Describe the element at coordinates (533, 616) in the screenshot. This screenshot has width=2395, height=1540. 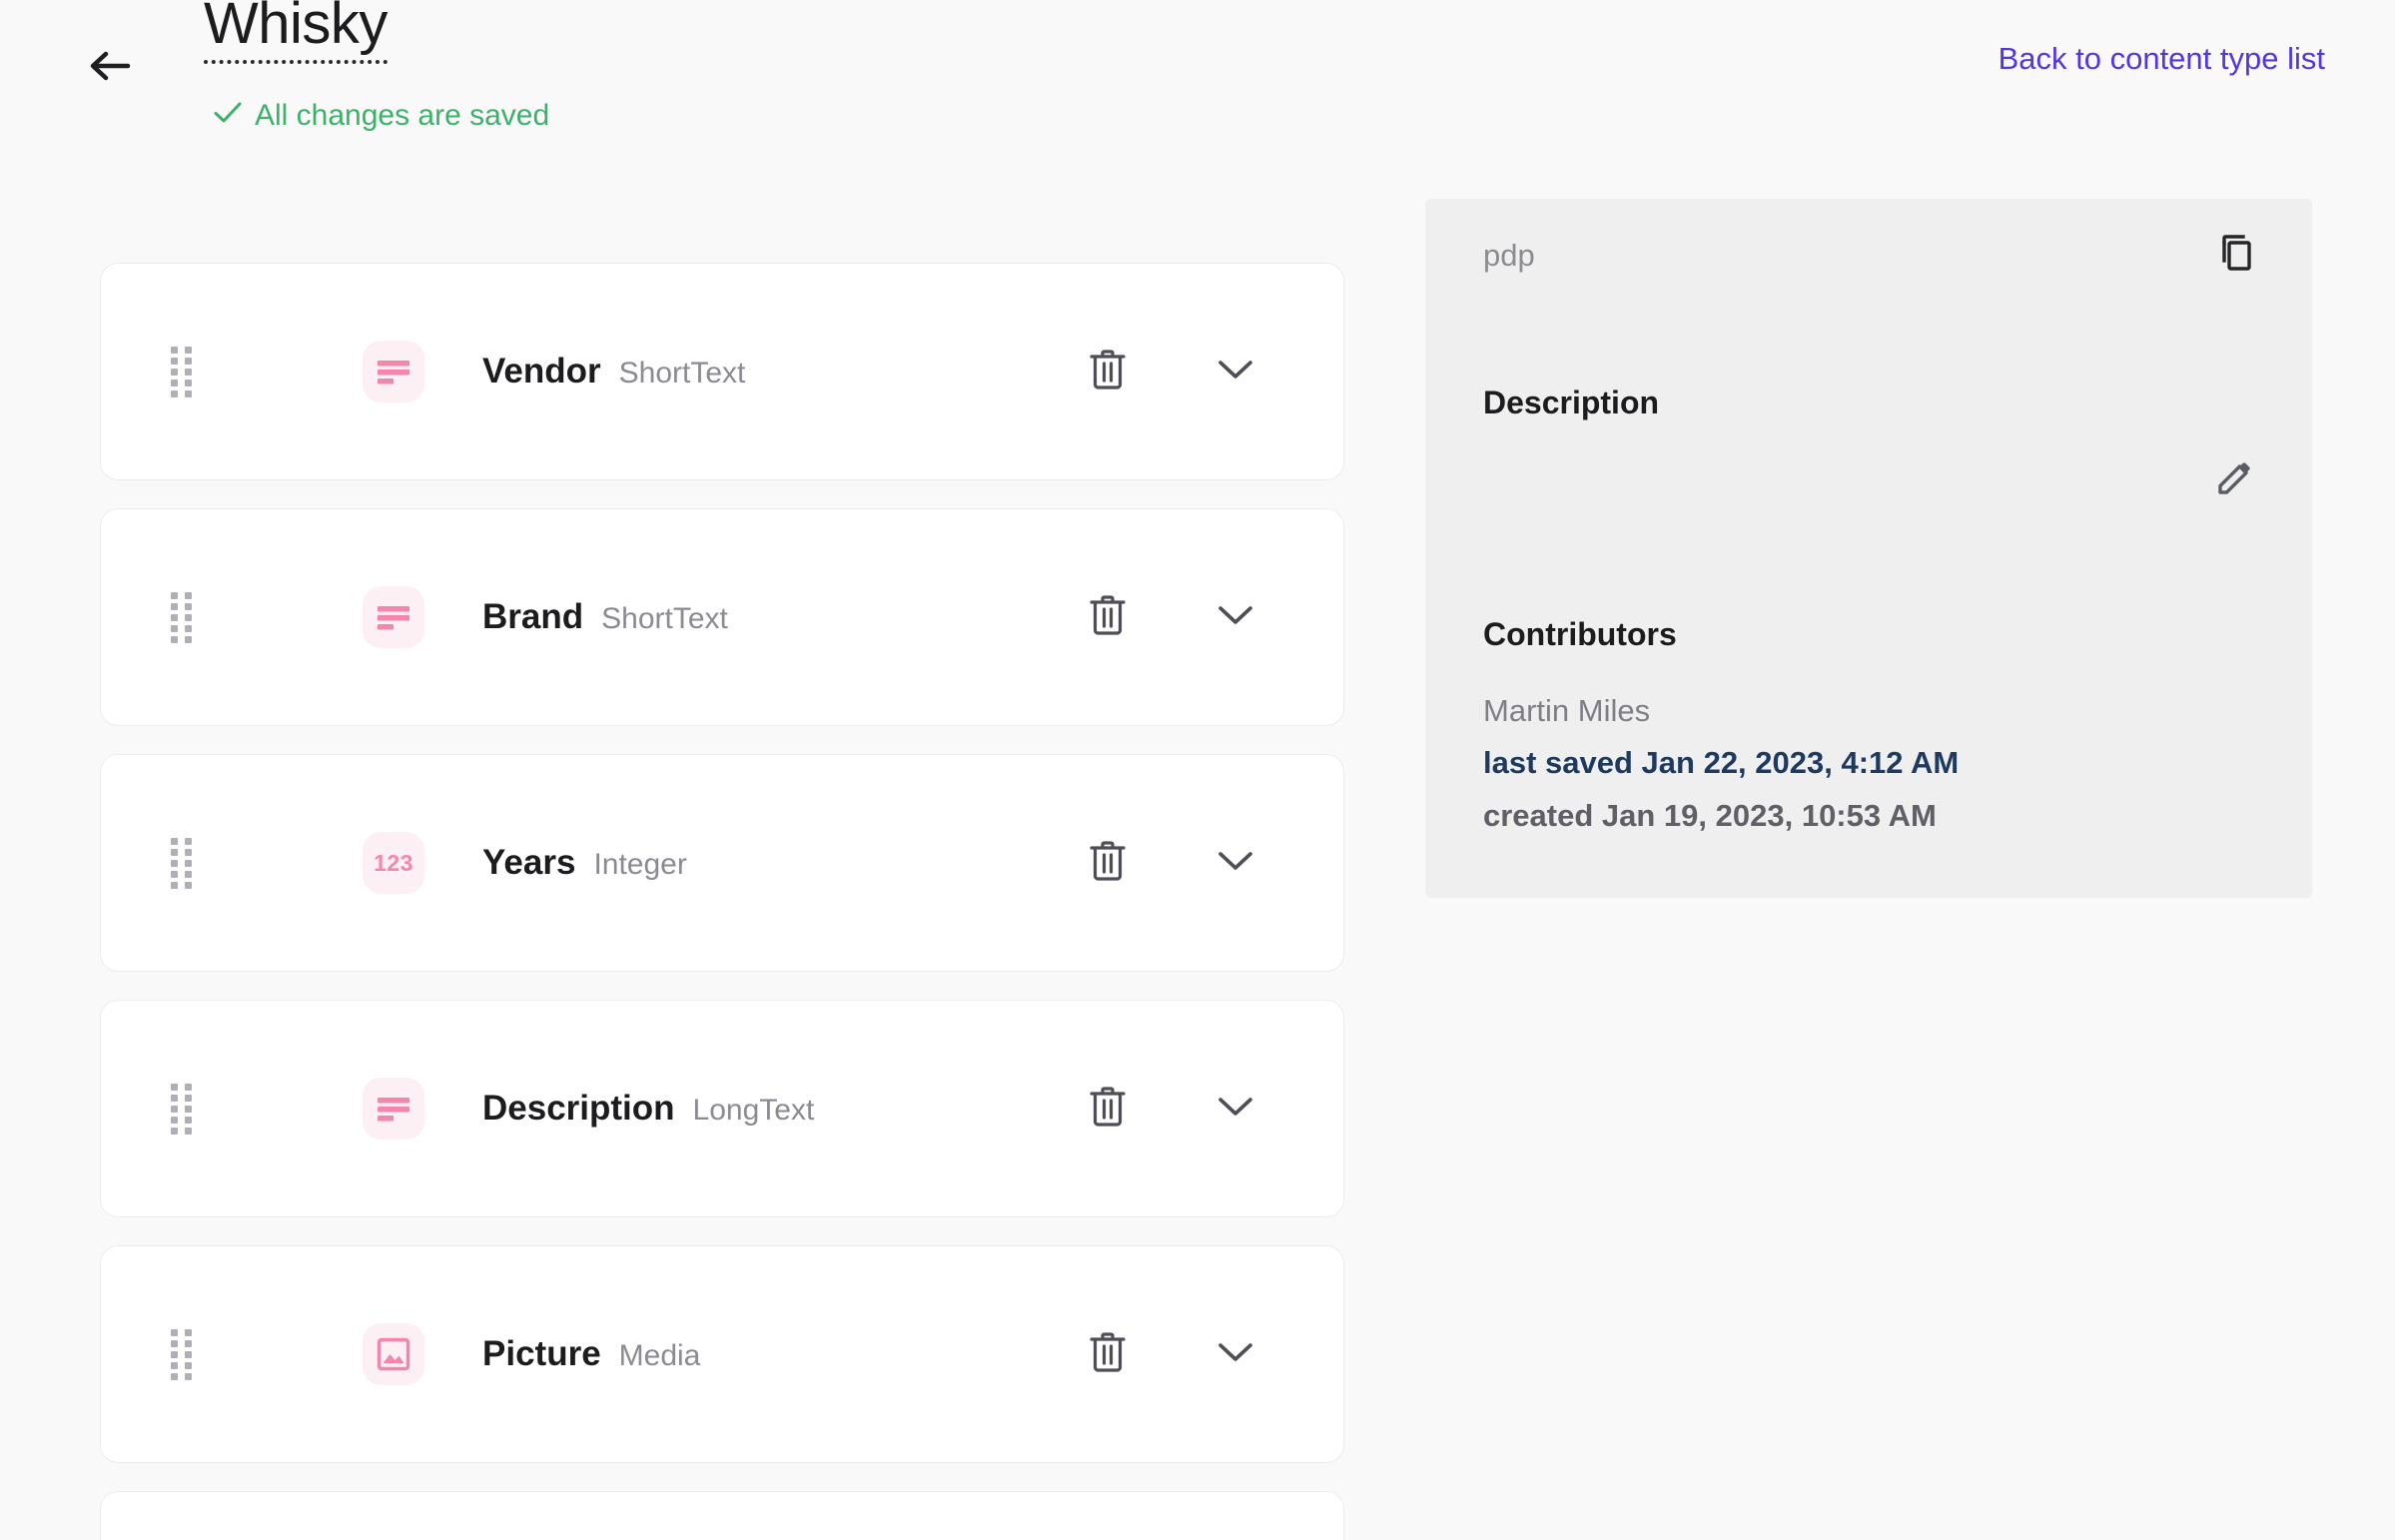
I see `field-name: Brand` at that location.